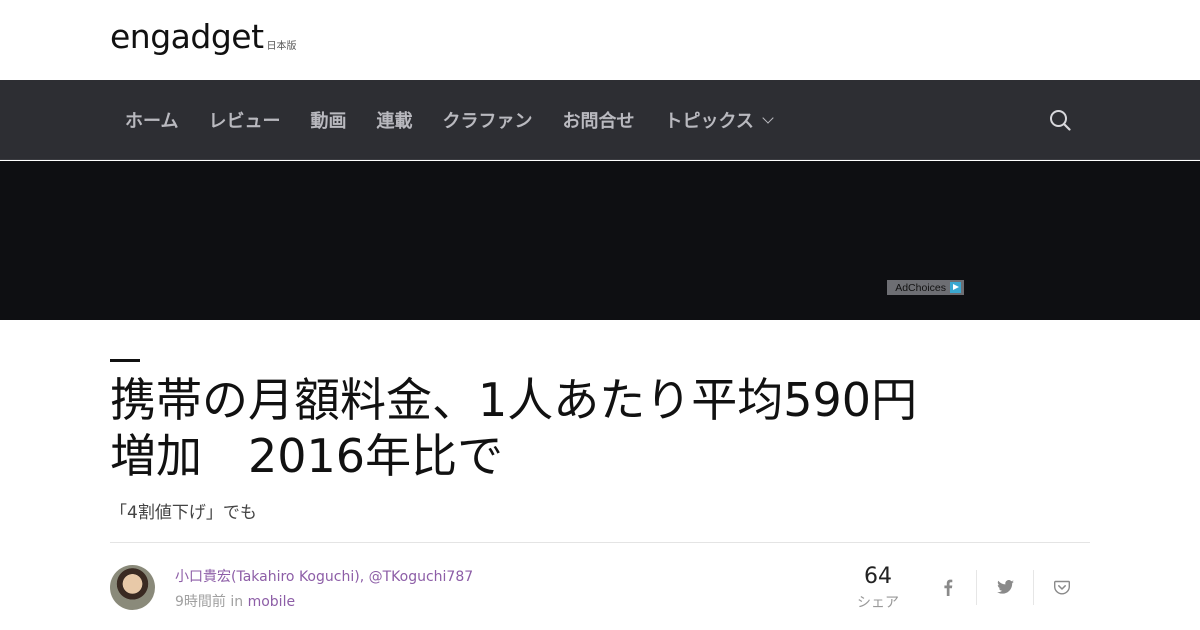 This screenshot has width=1200, height=630. I want to click on nav-item-contact: お問合せ, so click(598, 120).